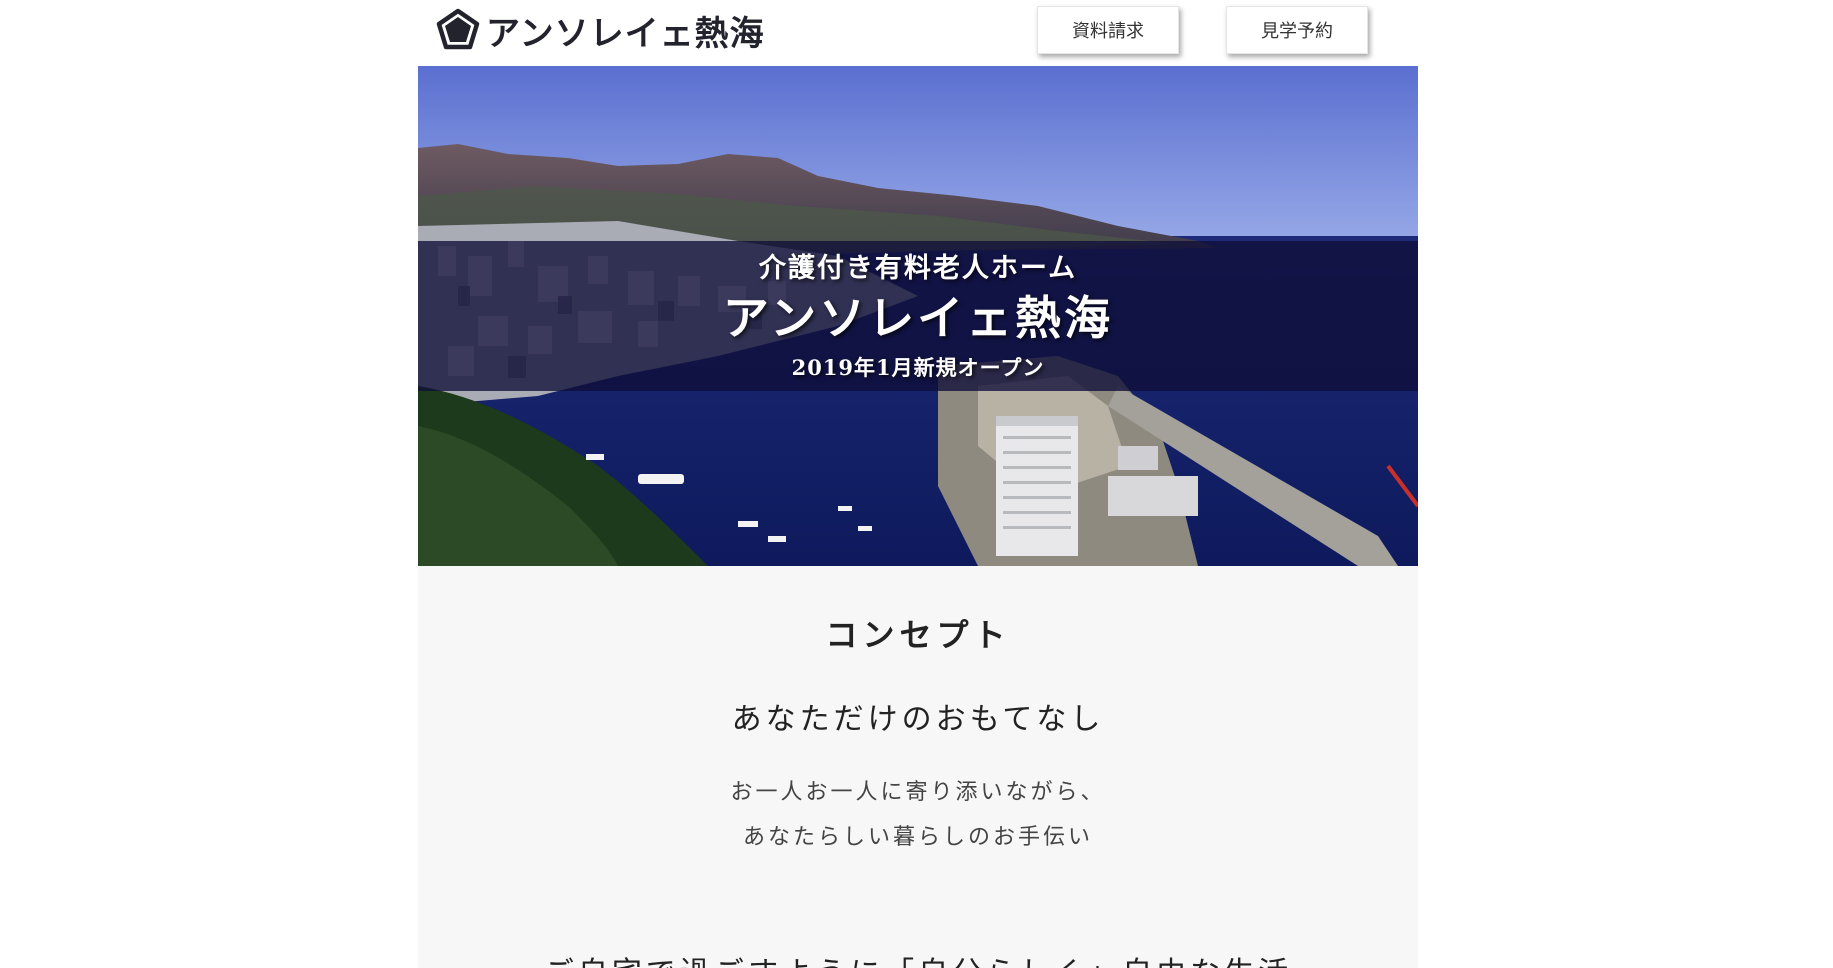 Image resolution: width=1833 pixels, height=968 pixels. I want to click on pentagon-logo-icon, so click(458, 29).